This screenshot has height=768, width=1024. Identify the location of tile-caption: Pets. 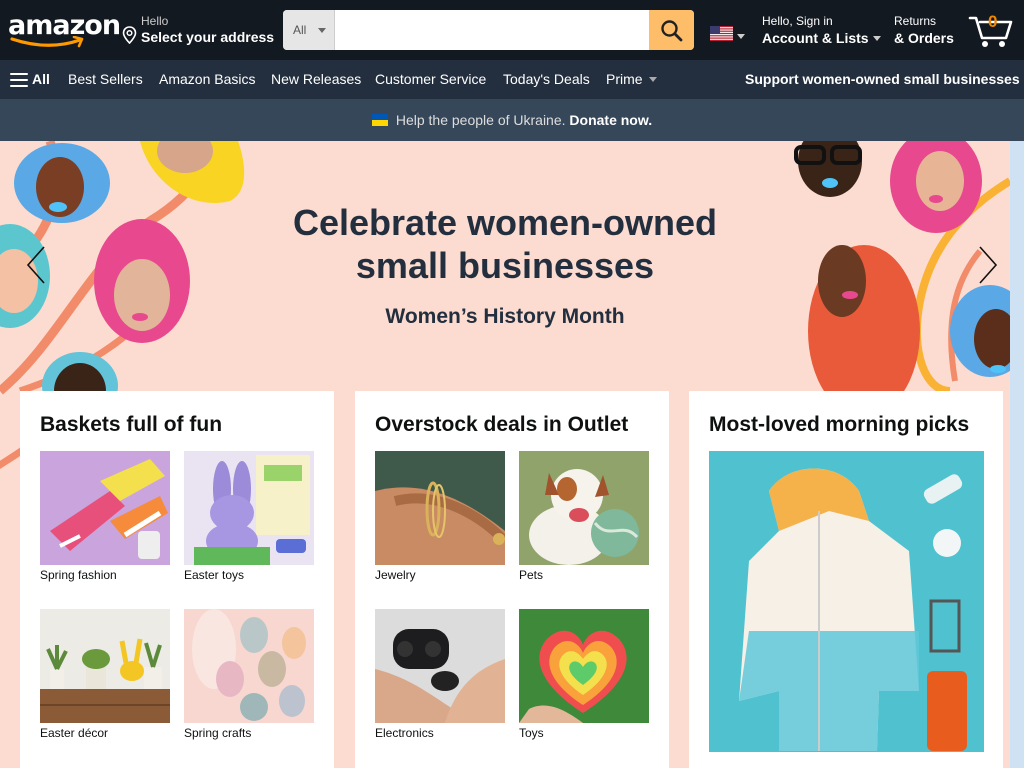
(531, 575).